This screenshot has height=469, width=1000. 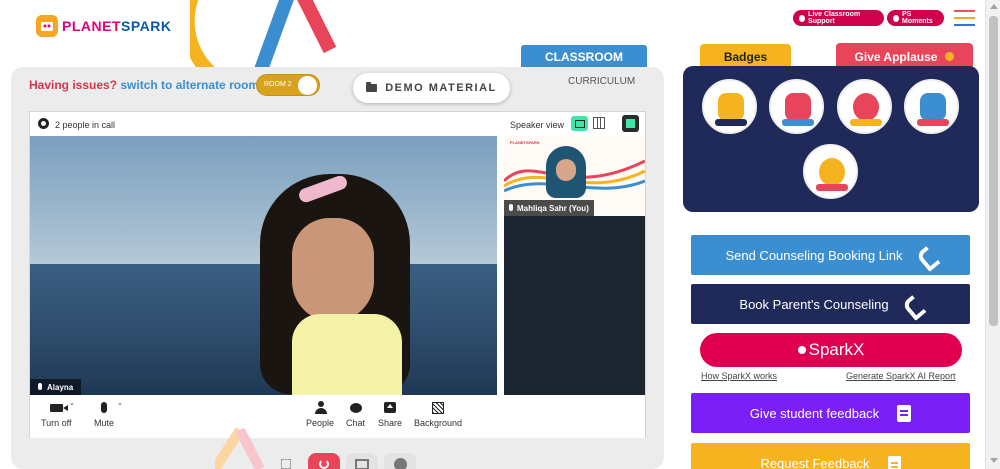 What do you see at coordinates (994, 460) in the screenshot?
I see `scroll-down-icon` at bounding box center [994, 460].